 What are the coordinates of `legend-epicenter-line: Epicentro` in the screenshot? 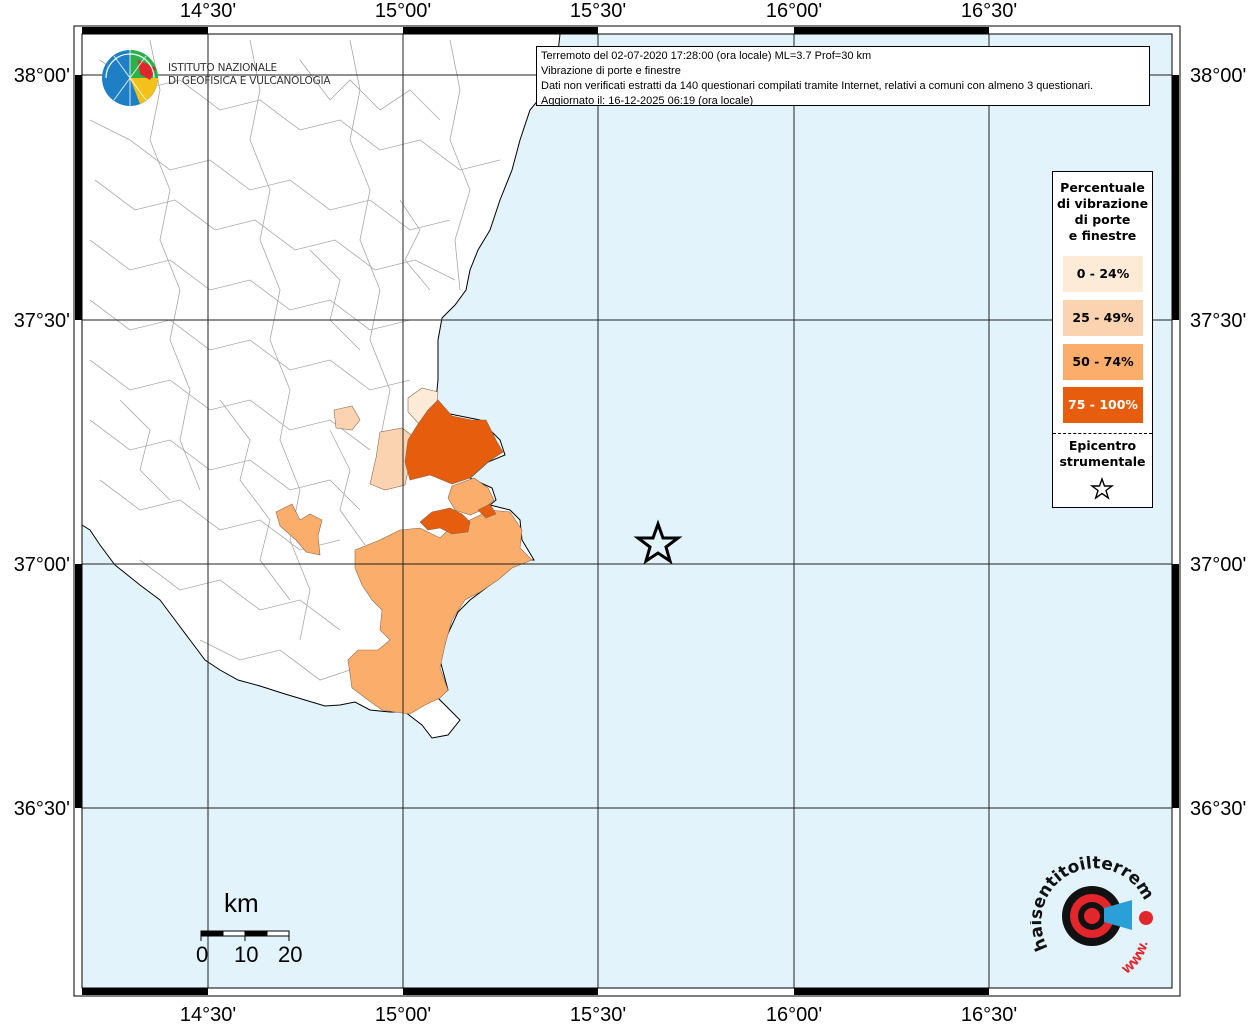 It's located at (1102, 445).